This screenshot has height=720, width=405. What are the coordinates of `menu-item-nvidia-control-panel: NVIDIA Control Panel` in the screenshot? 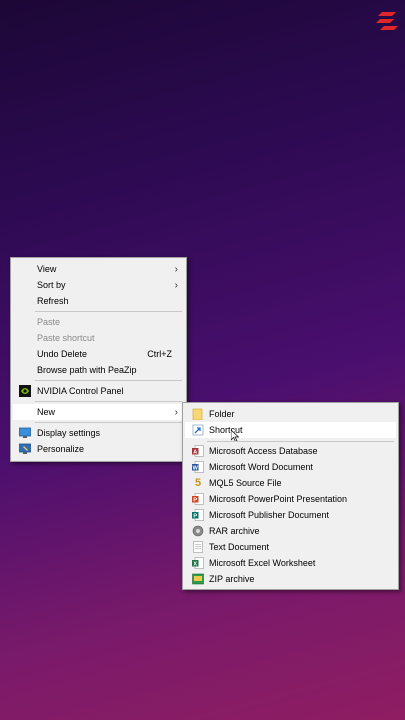 It's located at (98, 391).